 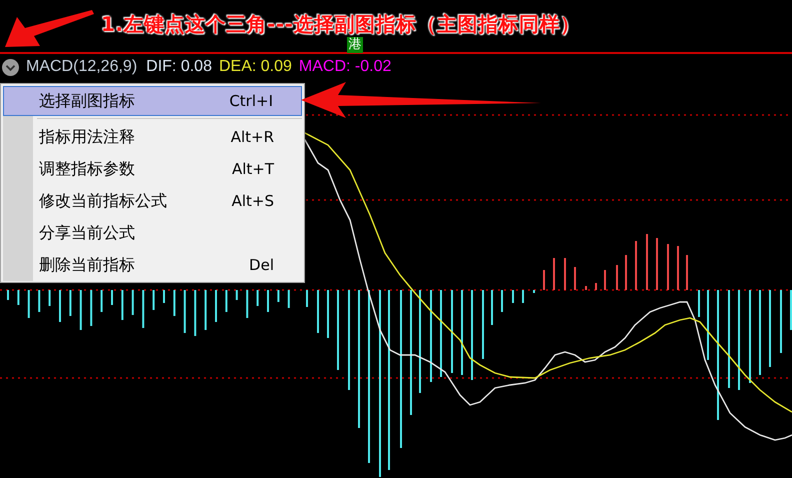 What do you see at coordinates (255, 67) in the screenshot?
I see `indicator-value: DEA: 0.09` at bounding box center [255, 67].